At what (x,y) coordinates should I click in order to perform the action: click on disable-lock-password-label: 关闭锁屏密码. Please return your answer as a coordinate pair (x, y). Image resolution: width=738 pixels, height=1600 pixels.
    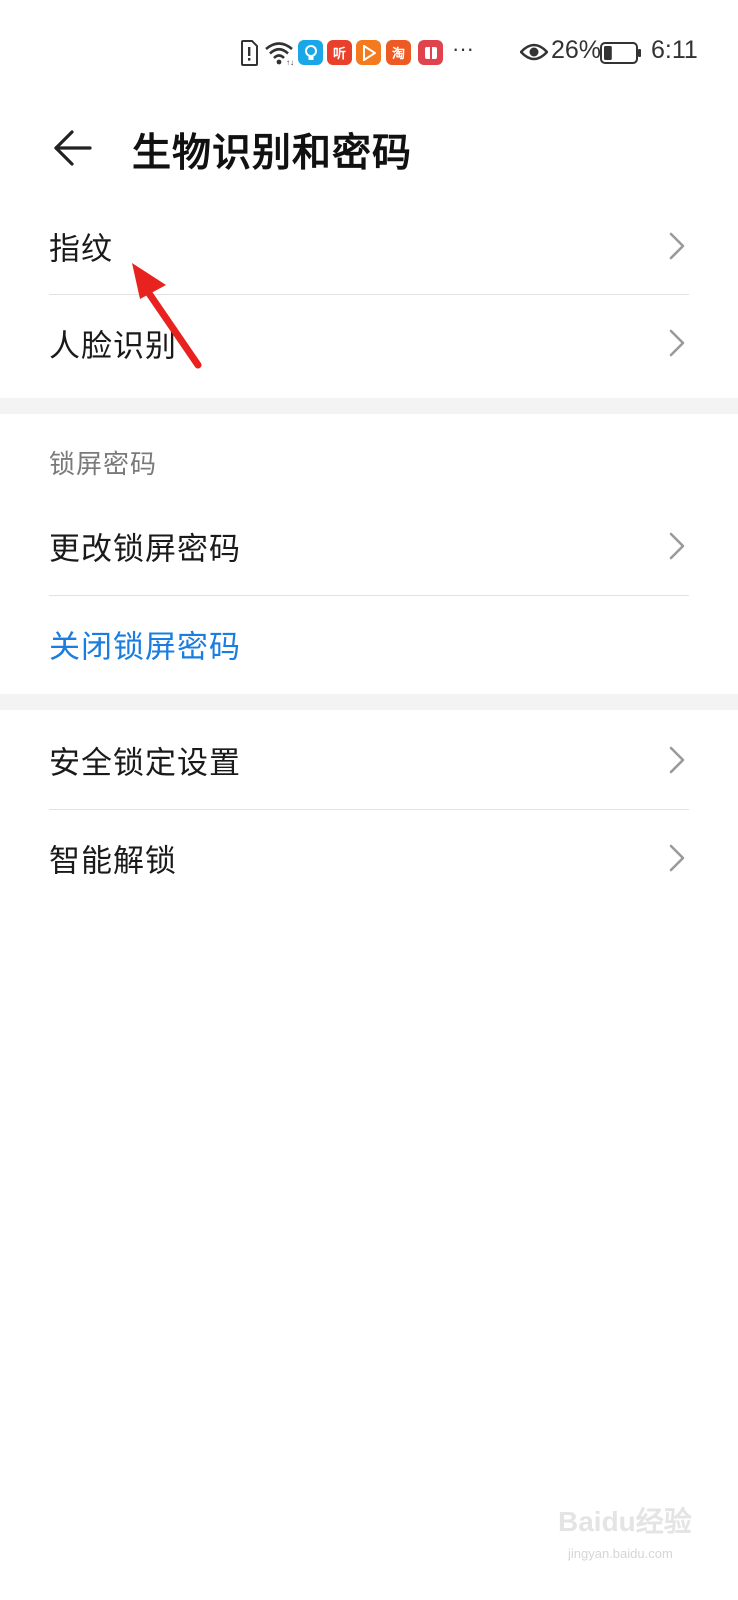
    Looking at the image, I should click on (145, 647).